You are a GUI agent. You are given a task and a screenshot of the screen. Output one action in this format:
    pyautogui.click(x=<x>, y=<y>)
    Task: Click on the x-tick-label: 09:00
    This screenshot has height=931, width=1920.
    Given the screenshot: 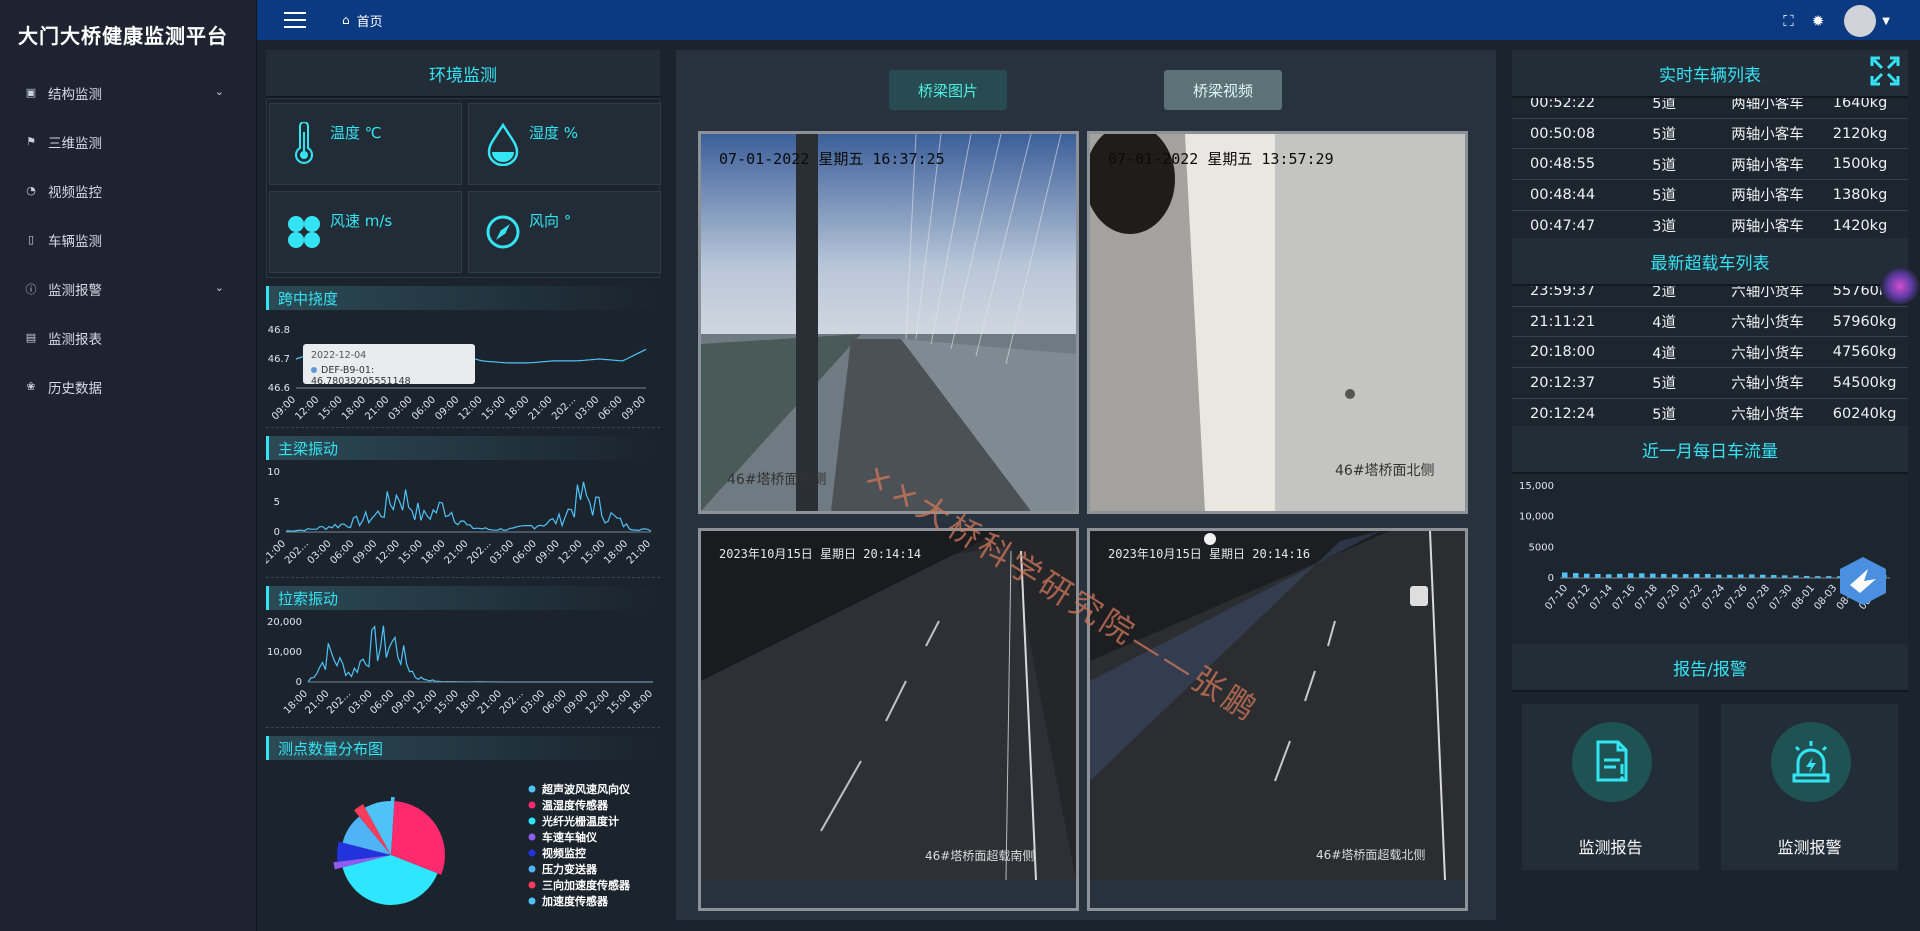 What is the action you would take?
    pyautogui.click(x=365, y=552)
    